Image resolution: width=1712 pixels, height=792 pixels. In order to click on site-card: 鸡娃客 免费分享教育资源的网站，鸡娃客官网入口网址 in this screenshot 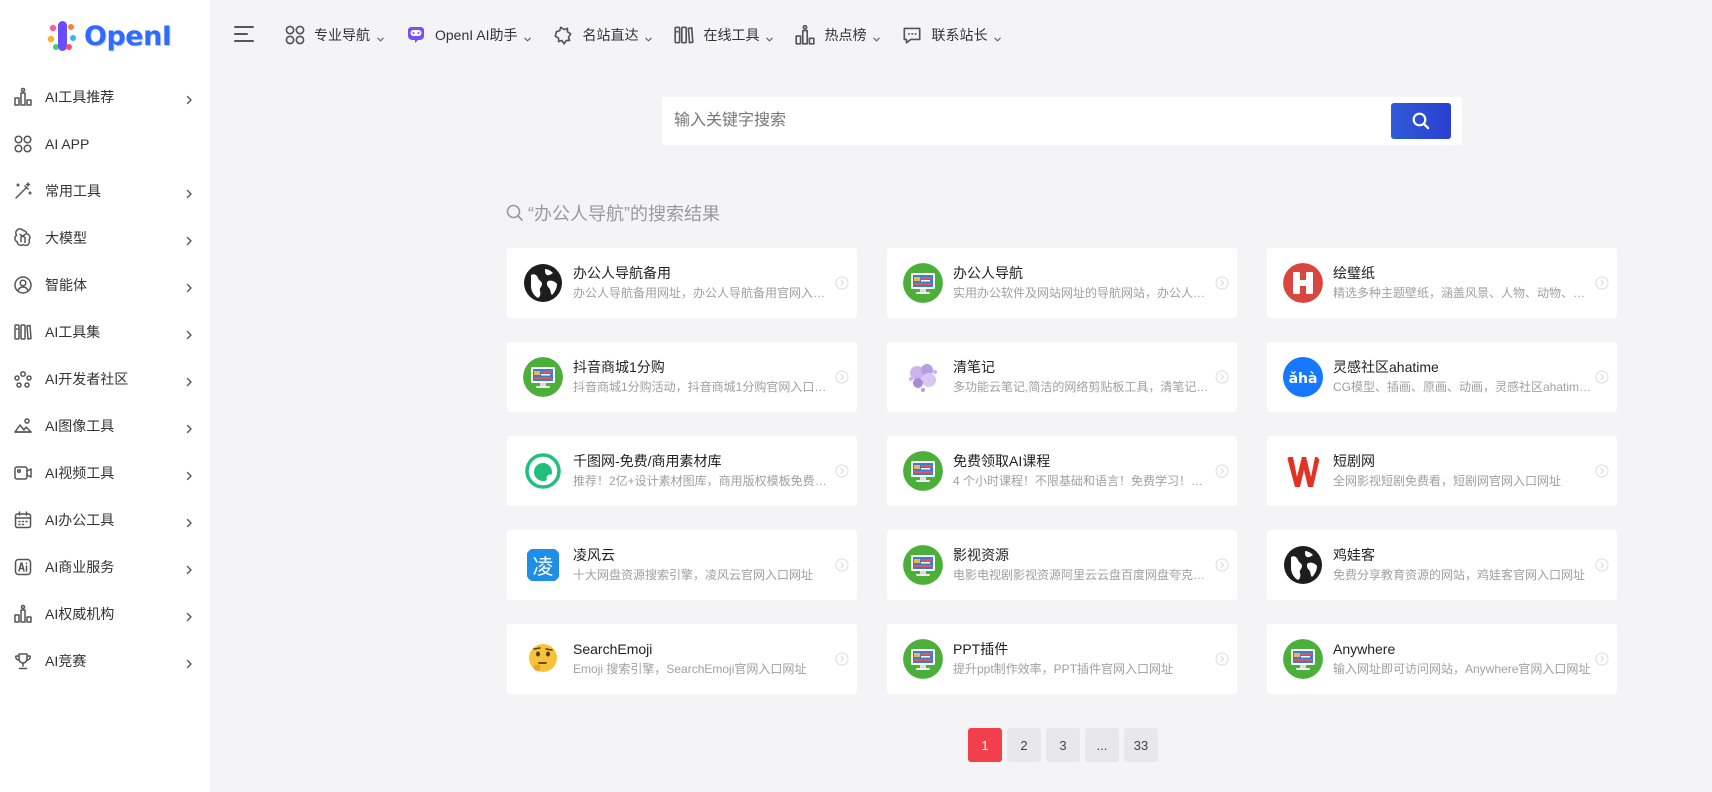, I will do `click(1442, 565)`.